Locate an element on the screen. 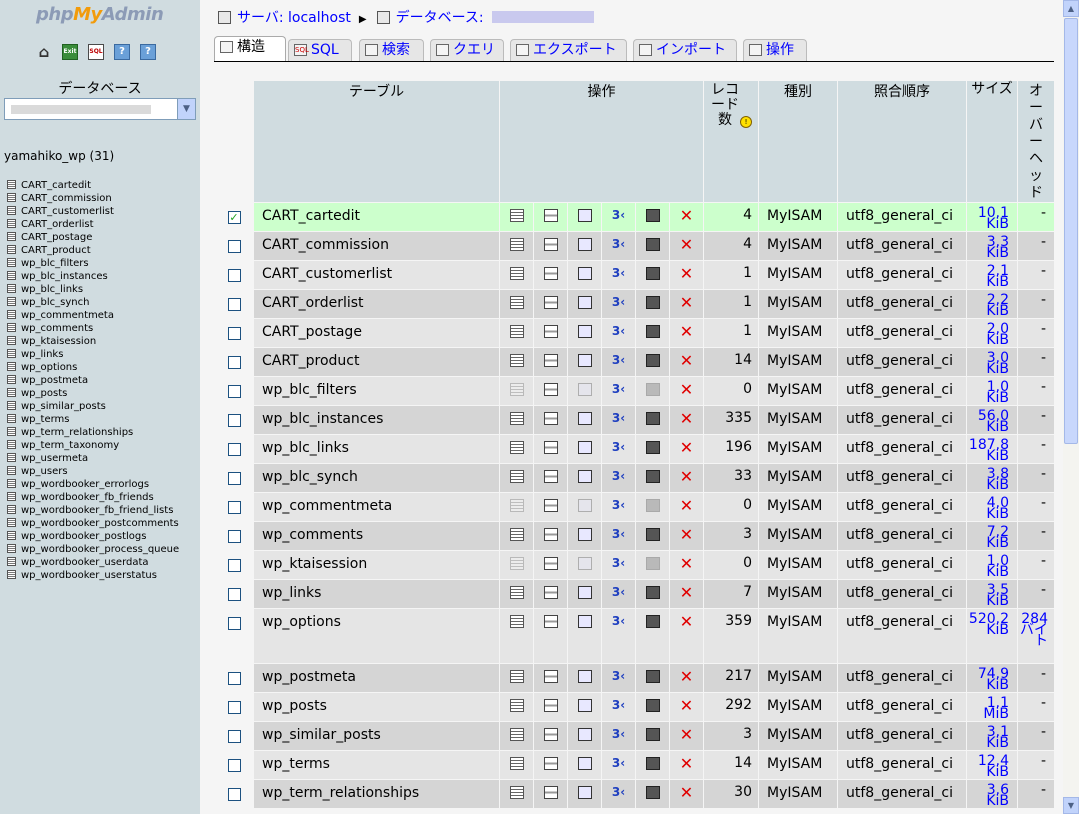 This screenshot has width=1079, height=814. nav-table-item: wp_wordbooker_fb_friends is located at coordinates (93, 497).